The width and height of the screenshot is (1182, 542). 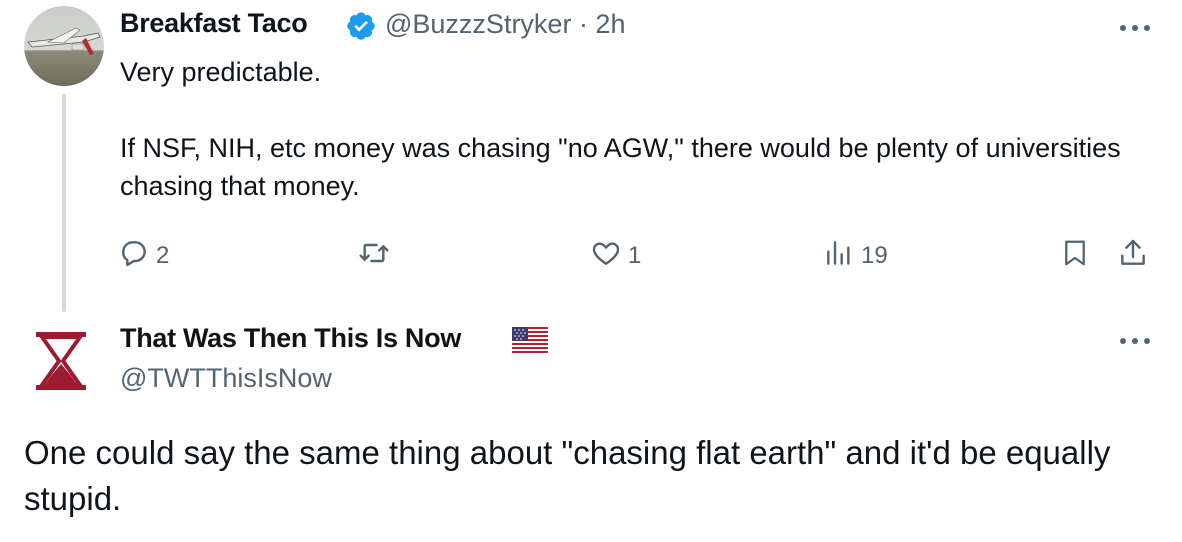 I want to click on bookmark-button, so click(x=1075, y=256).